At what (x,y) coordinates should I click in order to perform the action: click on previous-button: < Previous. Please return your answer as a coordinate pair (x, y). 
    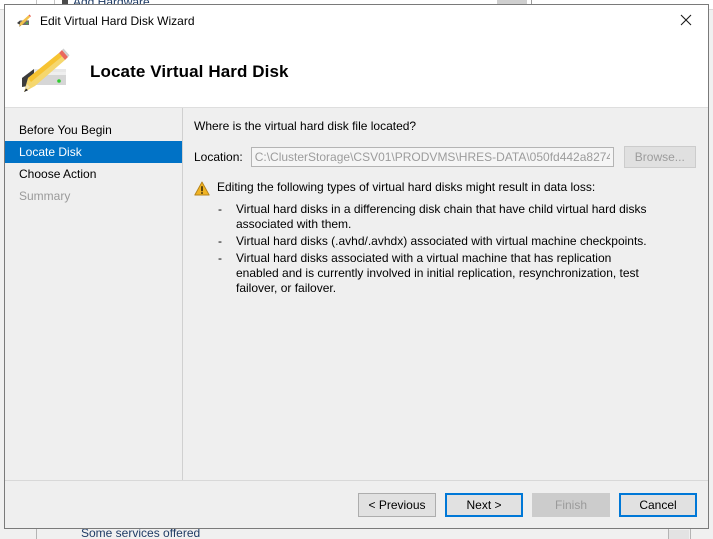
    Looking at the image, I should click on (397, 504).